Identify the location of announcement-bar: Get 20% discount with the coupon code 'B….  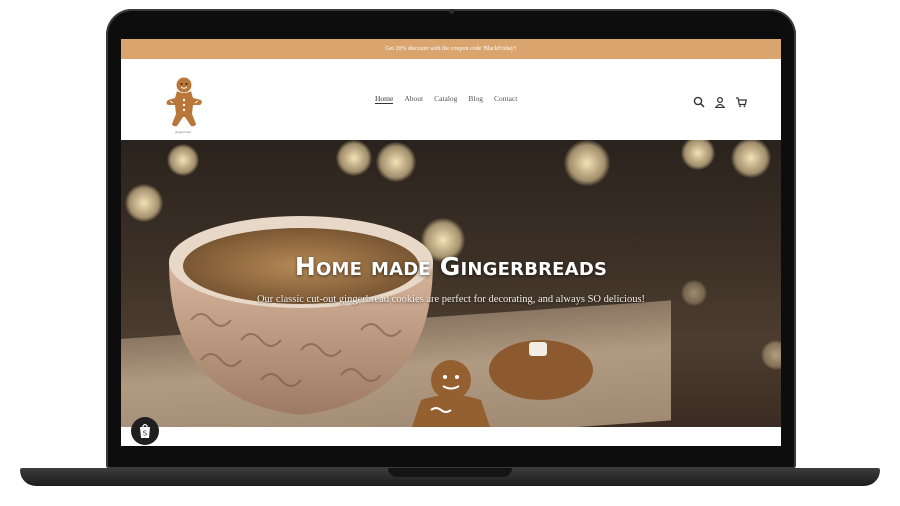
(451, 49).